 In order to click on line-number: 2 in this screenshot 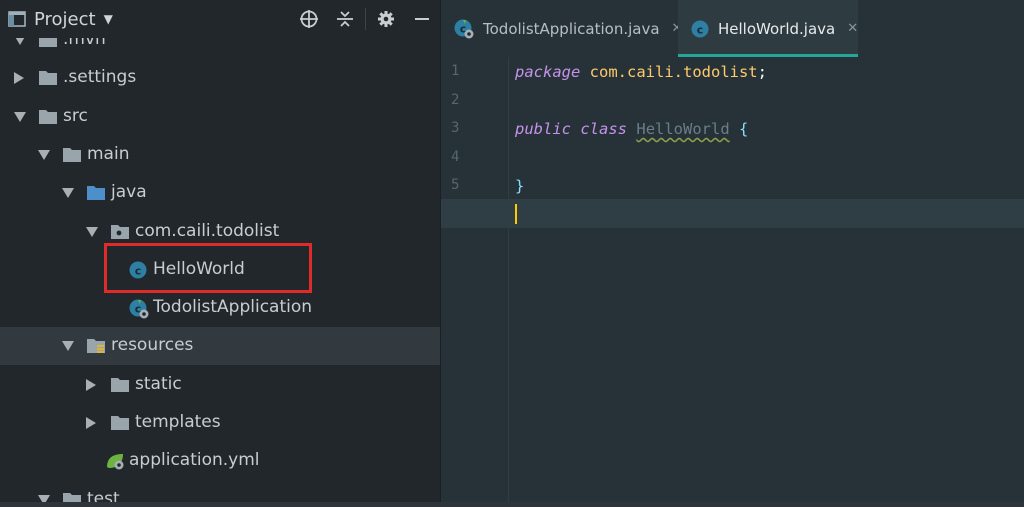, I will do `click(455, 99)`.